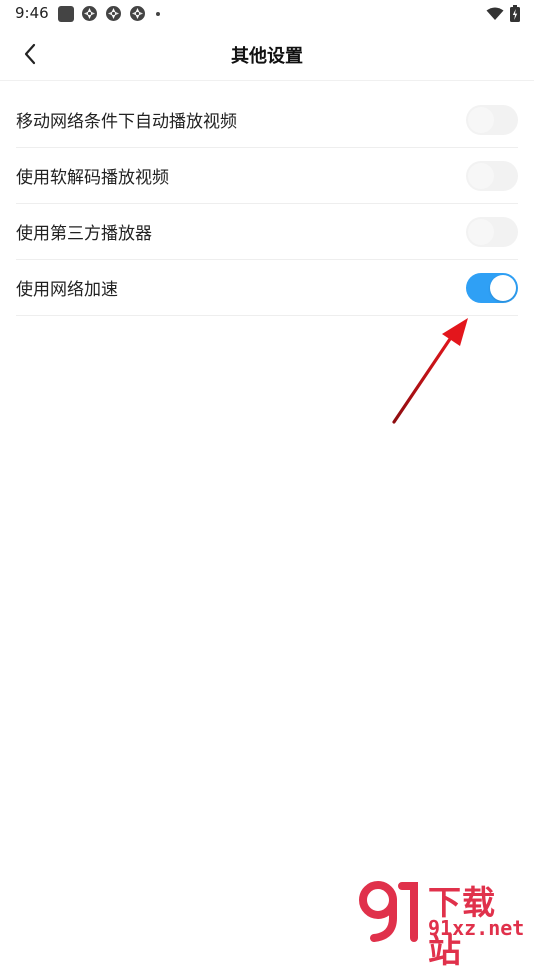 The width and height of the screenshot is (534, 972). What do you see at coordinates (267, 176) in the screenshot?
I see `setting-row-soft-decode: 使用软解码播放视频` at bounding box center [267, 176].